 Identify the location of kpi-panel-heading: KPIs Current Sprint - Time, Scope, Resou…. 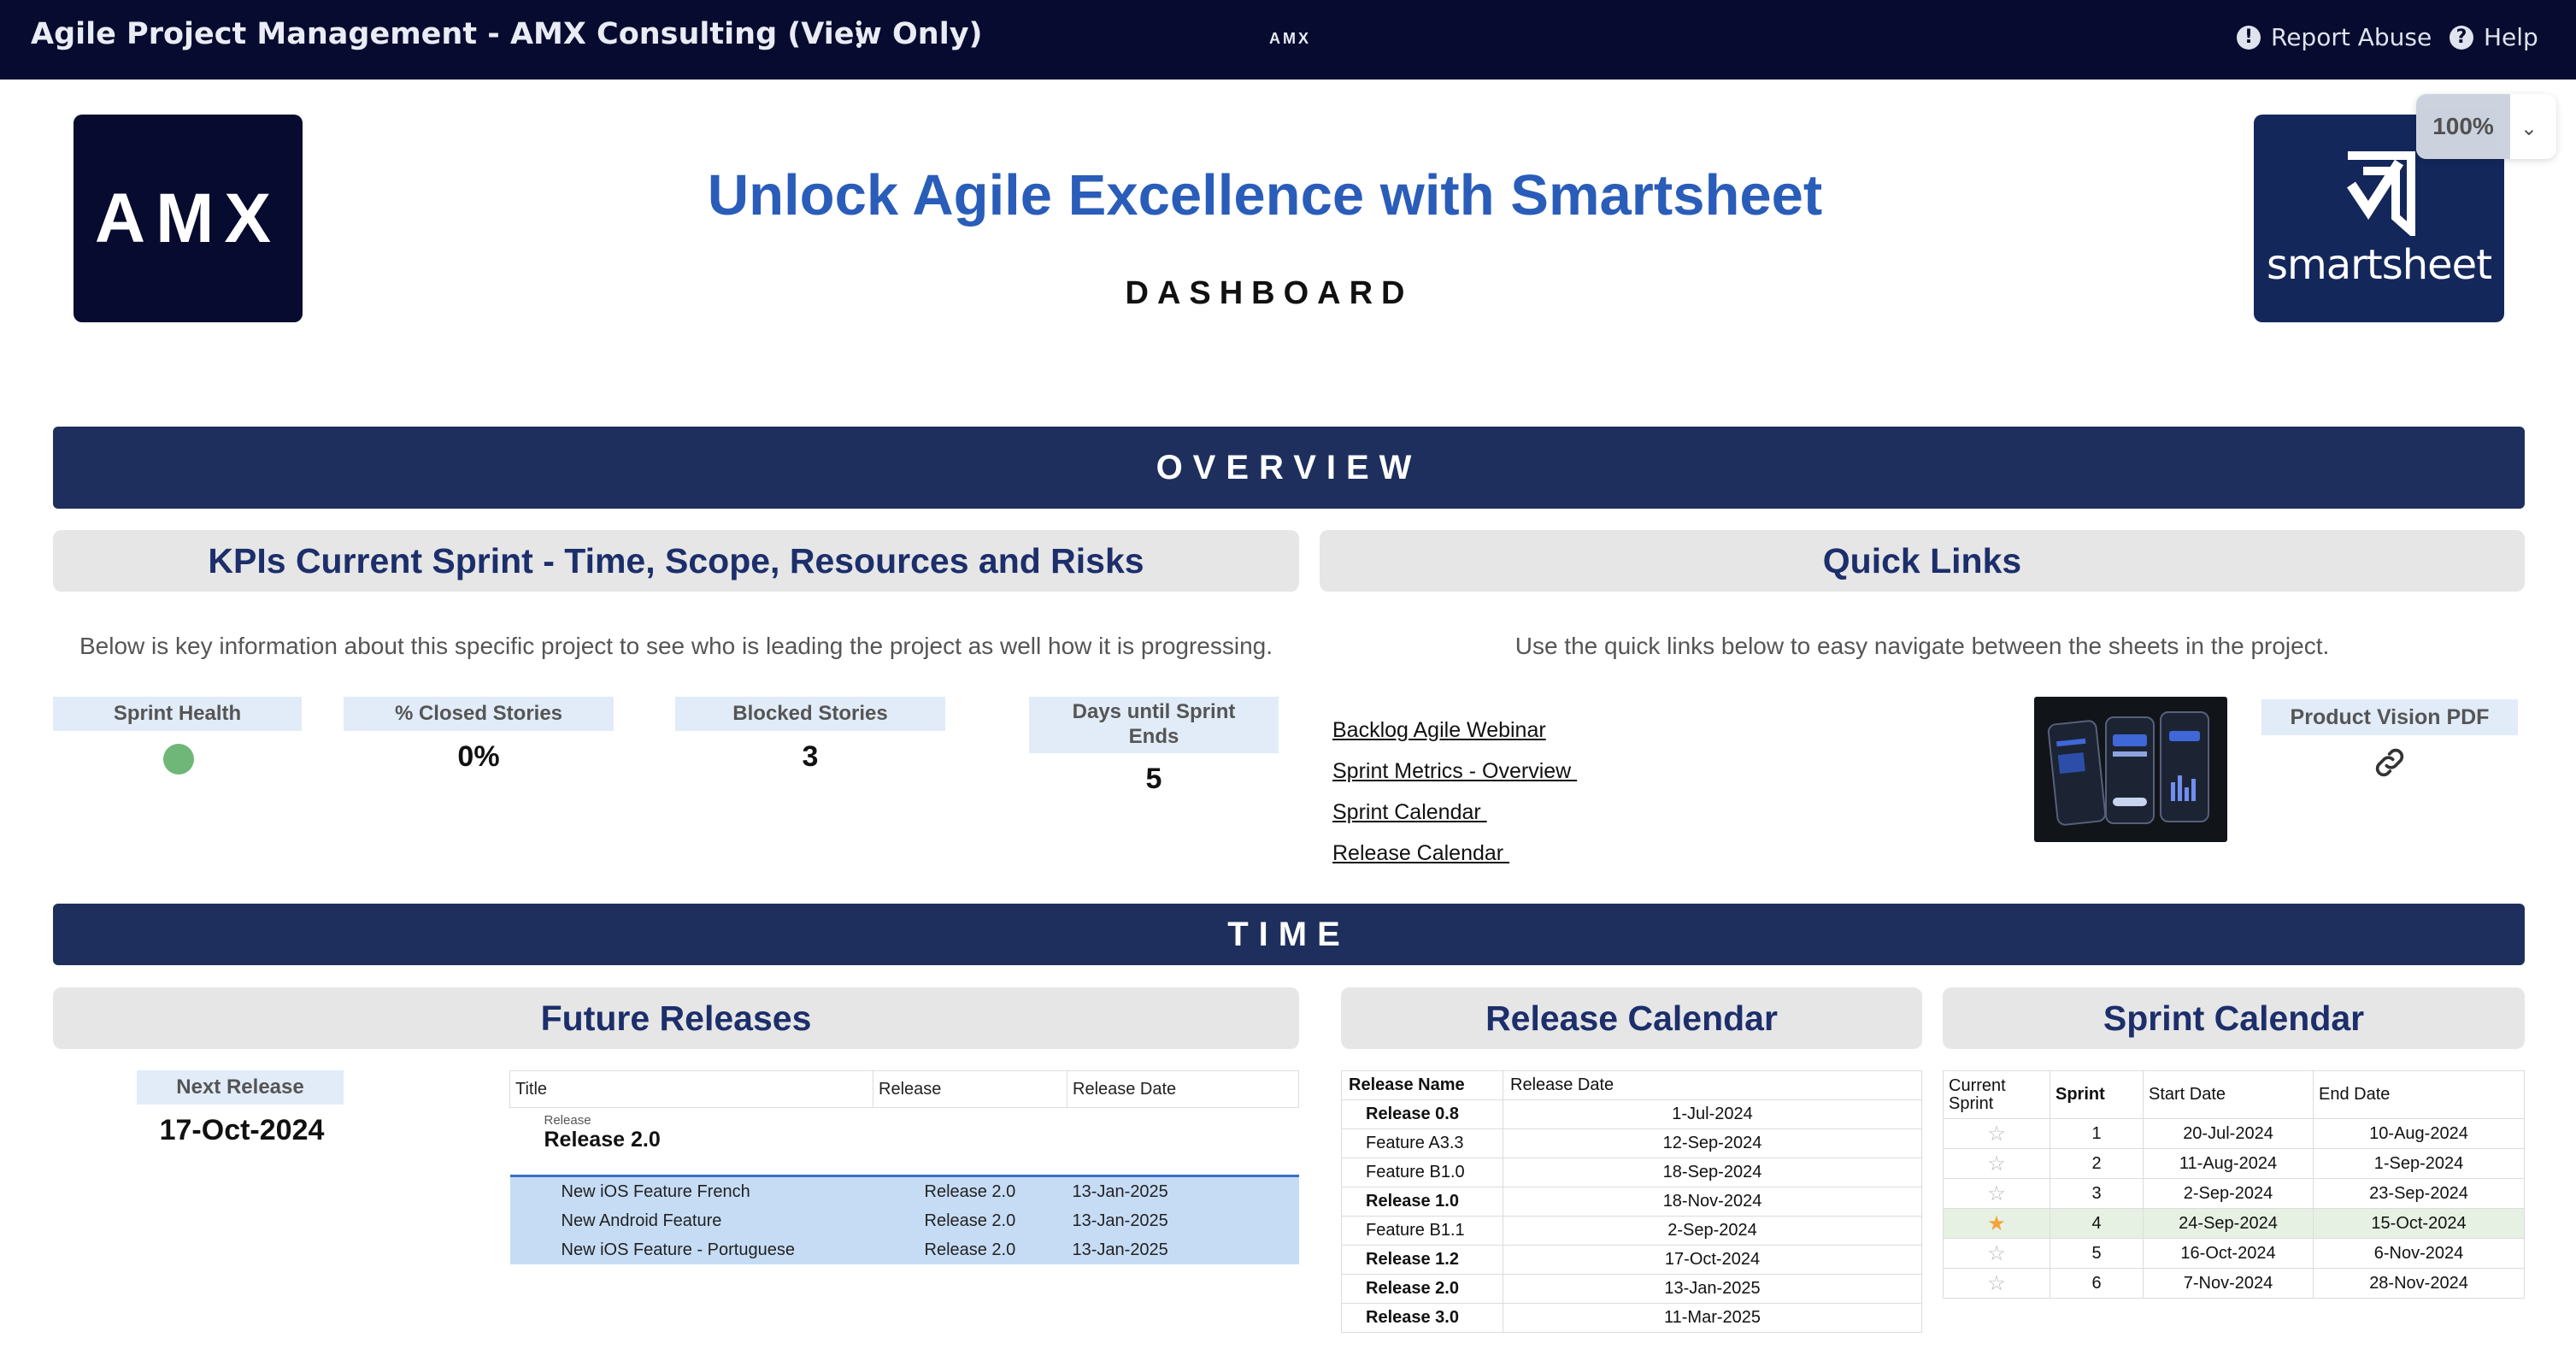
(676, 561).